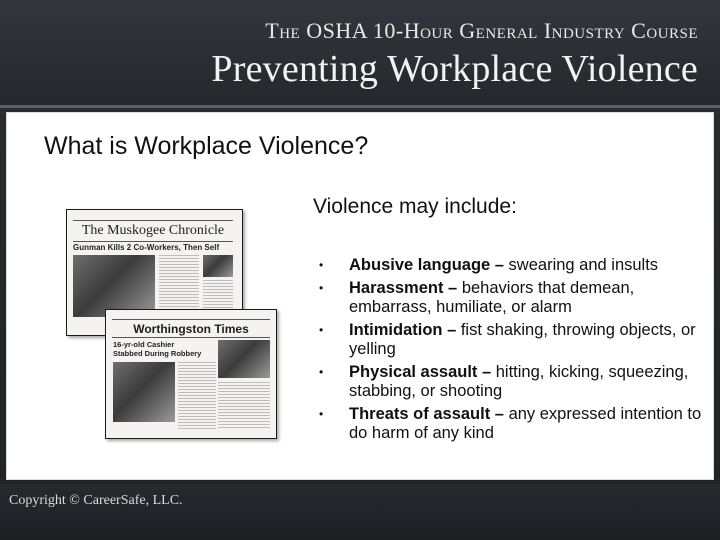  I want to click on copyright-text: Copyright © CareerSafe, LLC., so click(96, 500).